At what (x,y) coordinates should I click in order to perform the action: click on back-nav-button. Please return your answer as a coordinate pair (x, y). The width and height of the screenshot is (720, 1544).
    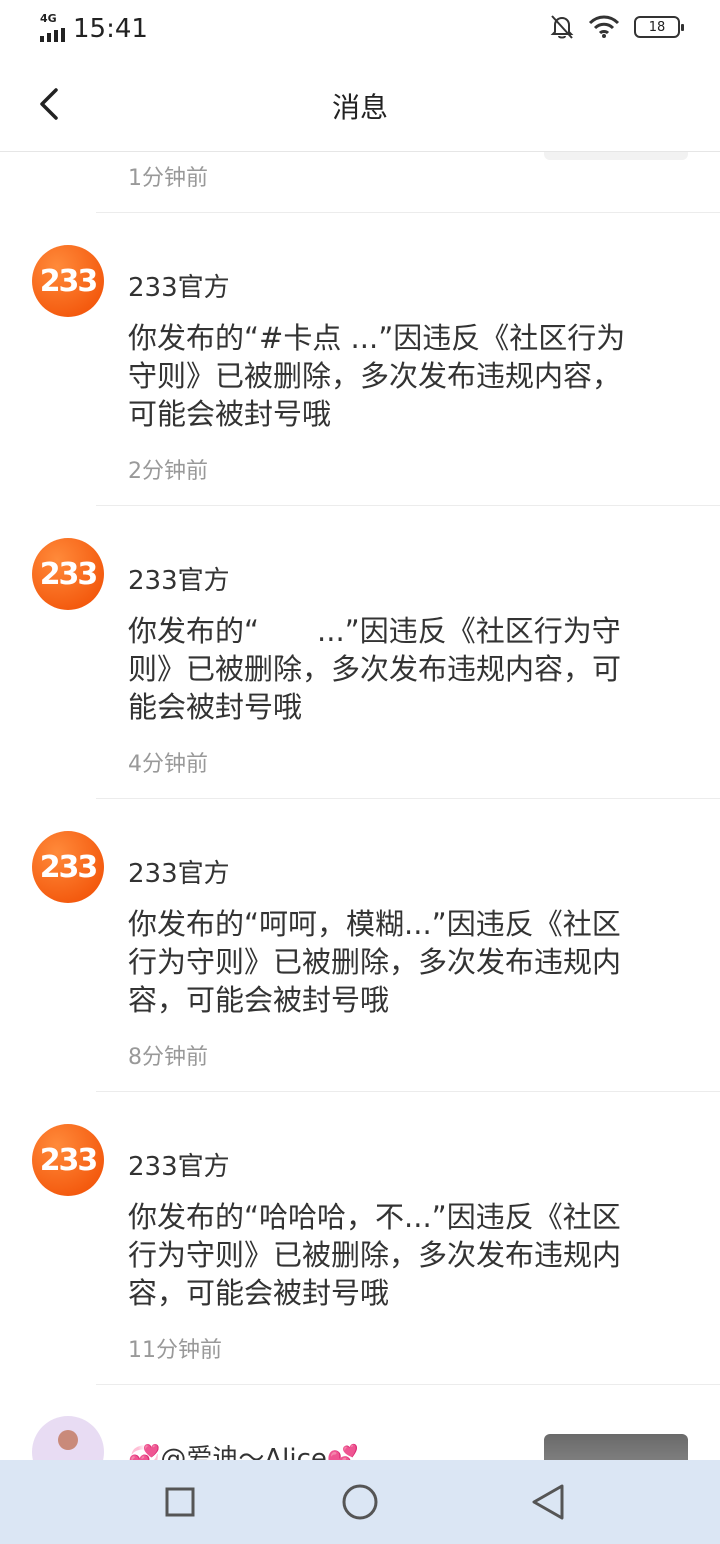
    Looking at the image, I should click on (548, 1502).